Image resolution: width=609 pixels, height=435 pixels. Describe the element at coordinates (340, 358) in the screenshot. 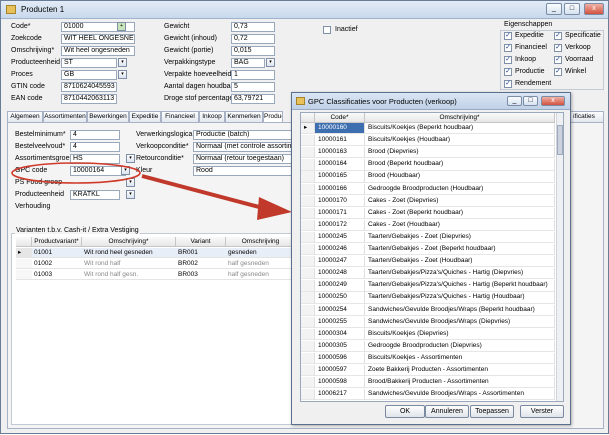

I see `gpc-code-cell: 10000596` at that location.